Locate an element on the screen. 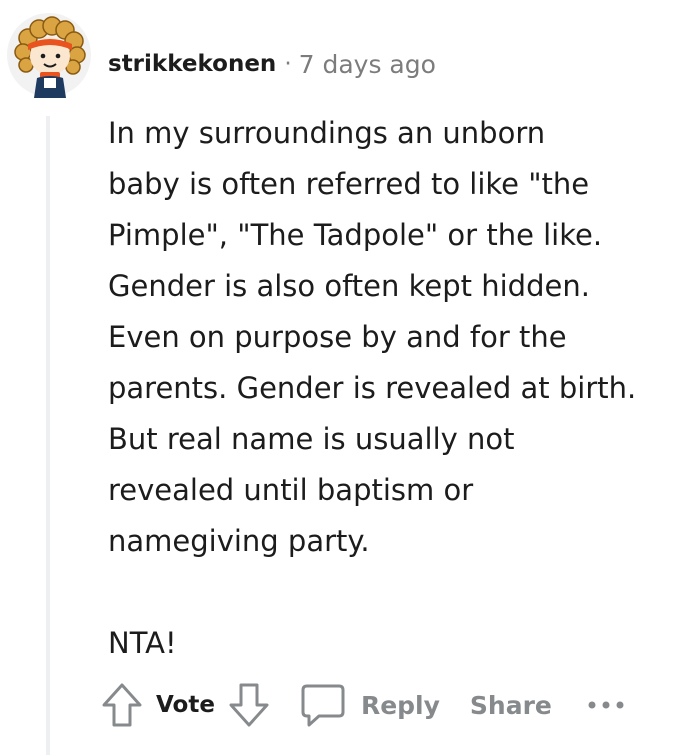  comment-line: Even on purpose by and for the is located at coordinates (337, 337).